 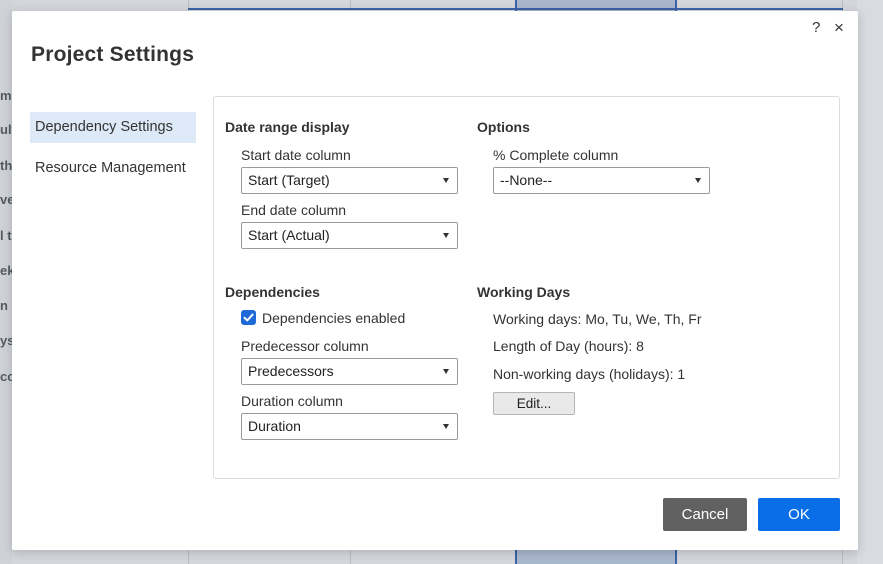 What do you see at coordinates (6, 376) in the screenshot?
I see `background-row-label: co` at bounding box center [6, 376].